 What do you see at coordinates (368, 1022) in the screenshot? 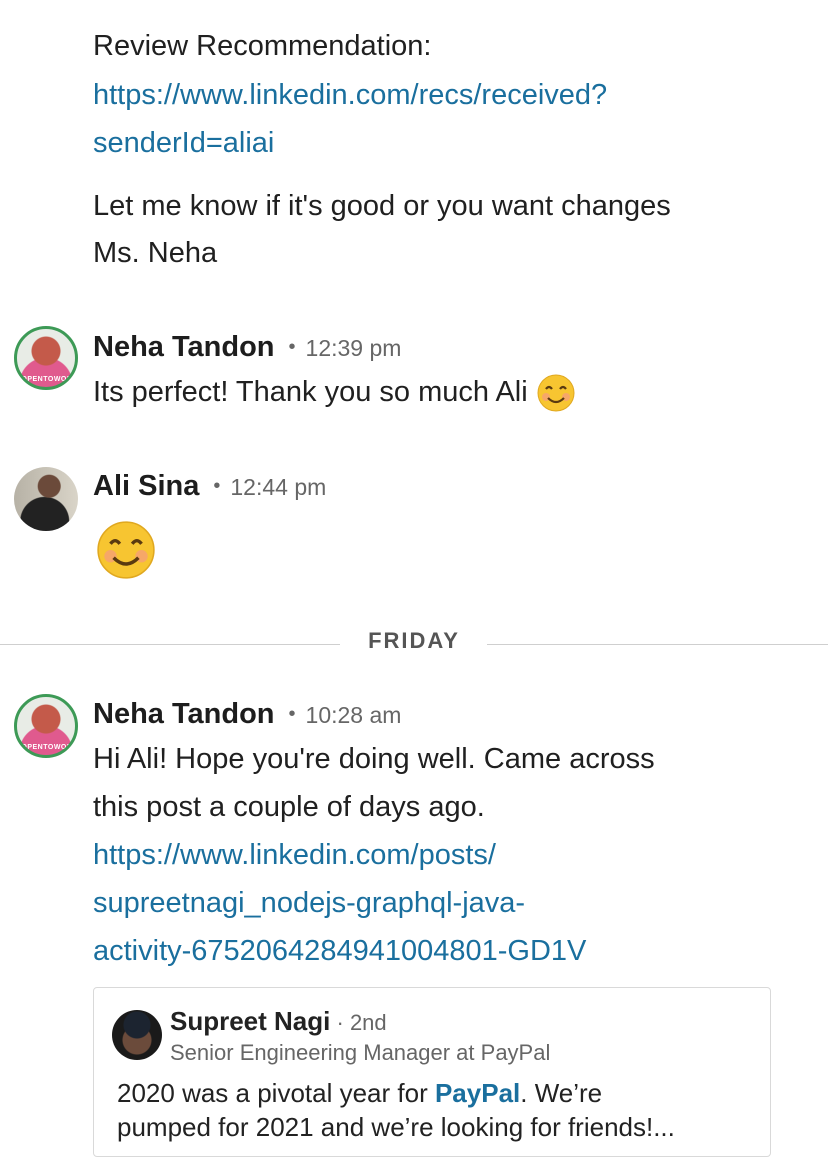
I see `connection-degree: 2nd` at bounding box center [368, 1022].